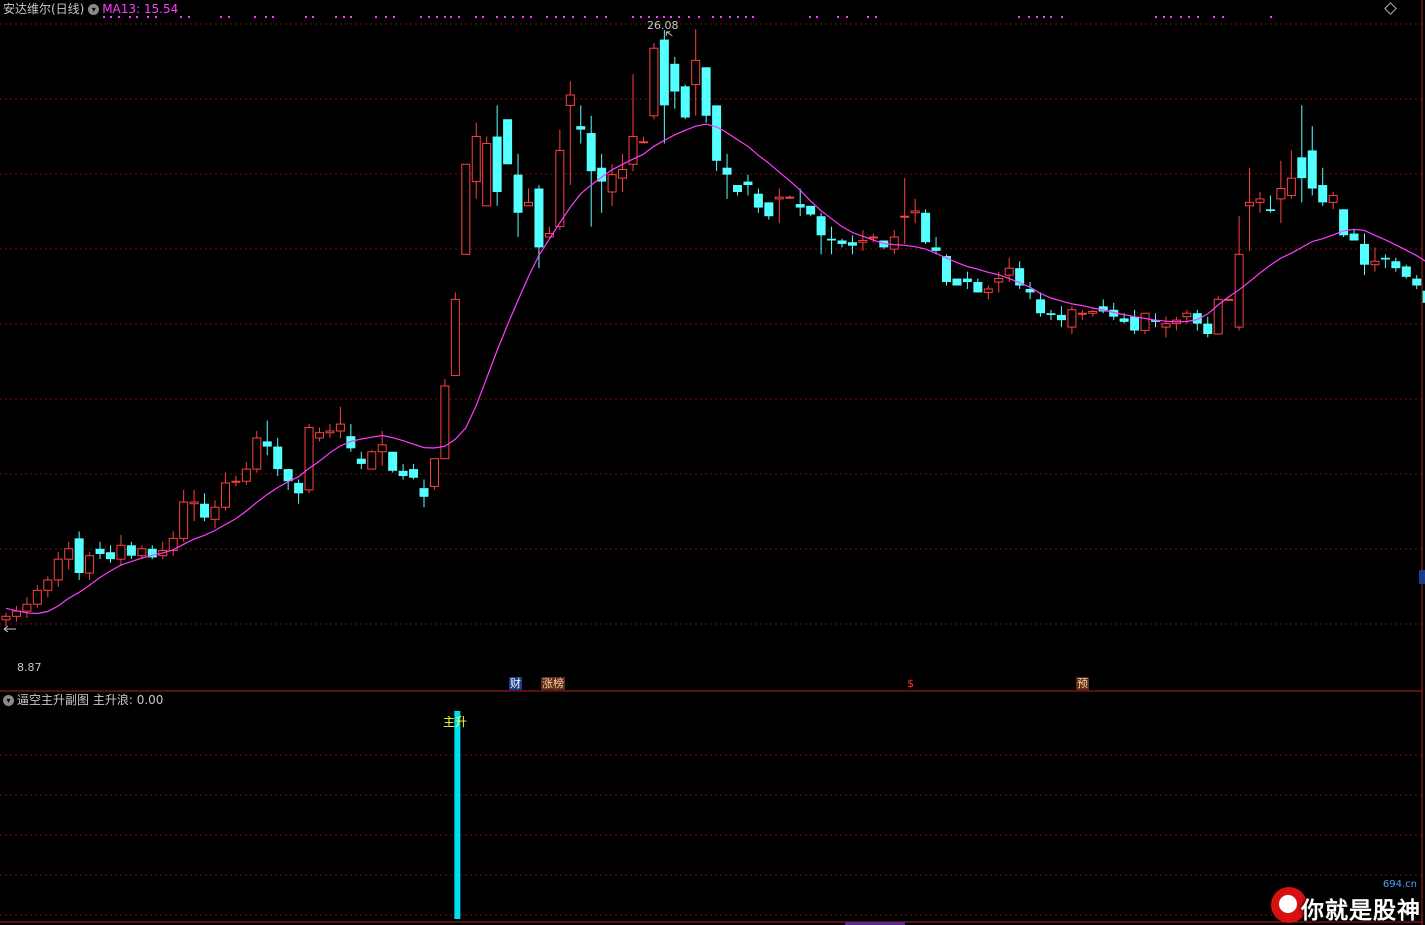  What do you see at coordinates (663, 25) in the screenshot?
I see `high-price-label: 26.08` at bounding box center [663, 25].